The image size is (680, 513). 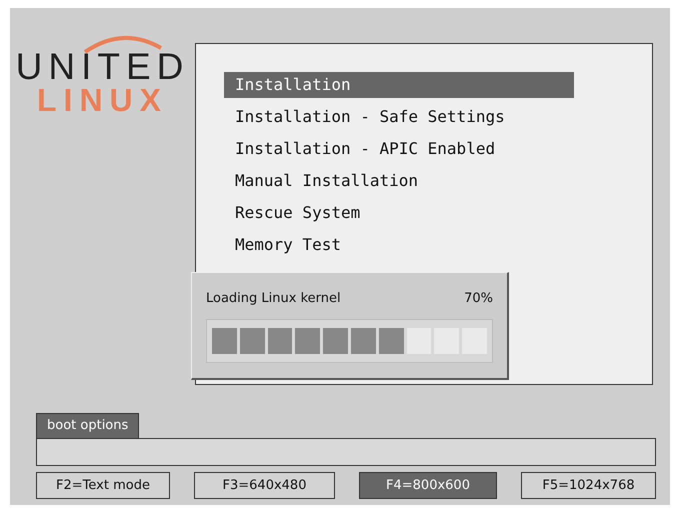 I want to click on progress-percent: 70%, so click(x=478, y=298).